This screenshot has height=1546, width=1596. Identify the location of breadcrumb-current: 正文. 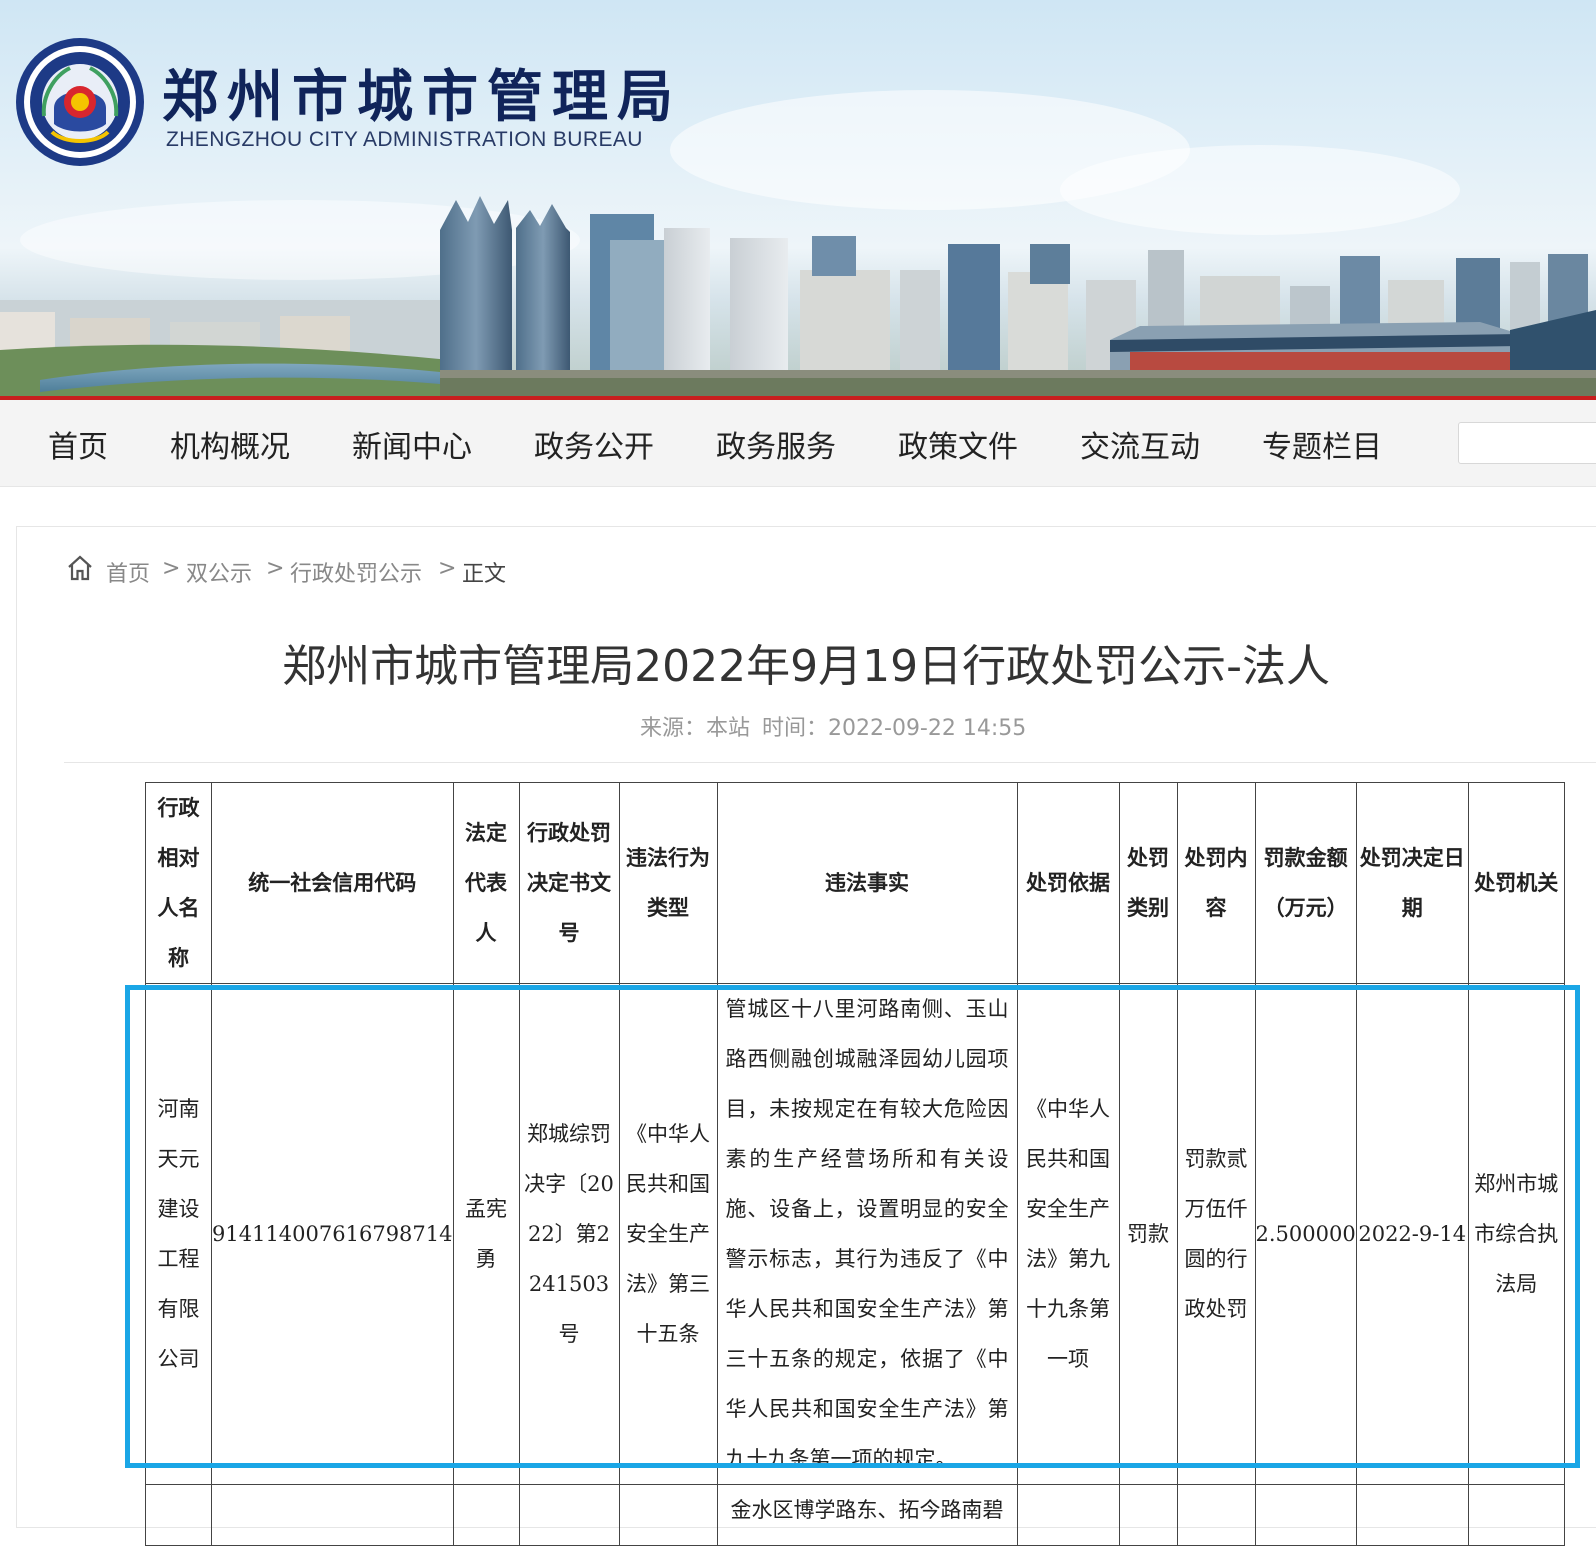
(484, 574).